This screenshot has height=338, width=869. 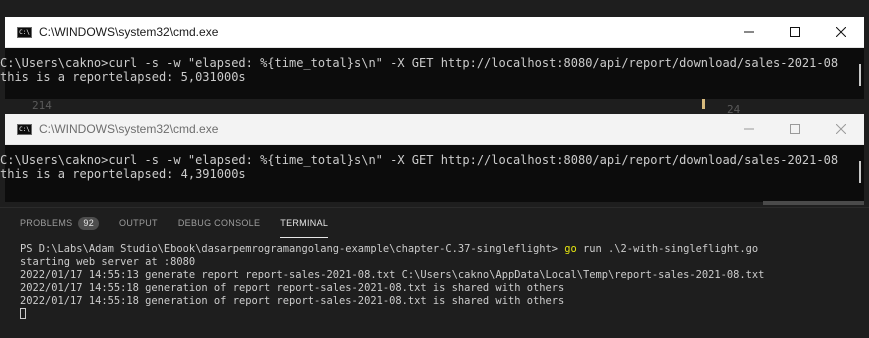 I want to click on console-line: this is a reportelapsed: 4,391000s, so click(x=123, y=174).